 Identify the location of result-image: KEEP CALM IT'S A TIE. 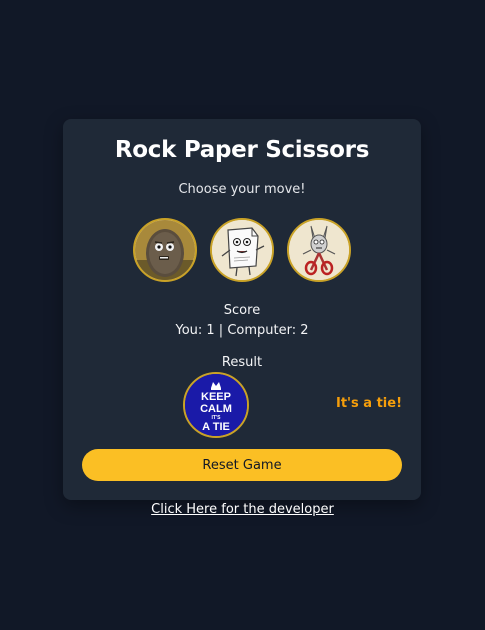
(216, 405).